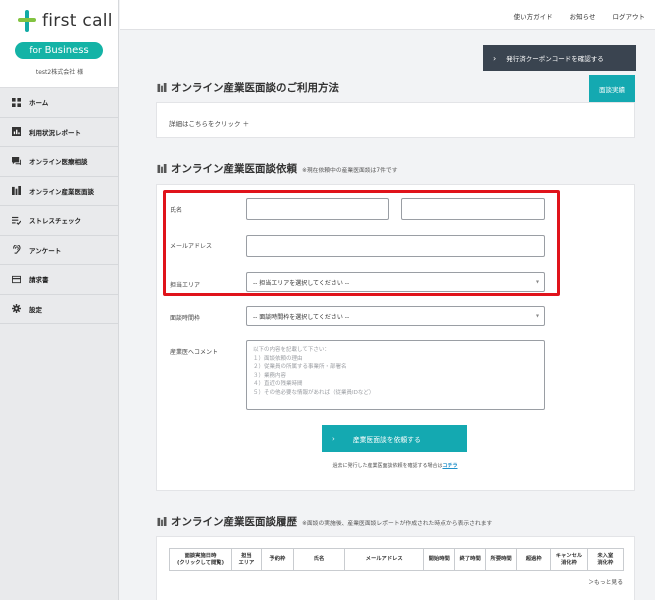  Describe the element at coordinates (16, 250) in the screenshot. I see `ear-icon` at that location.